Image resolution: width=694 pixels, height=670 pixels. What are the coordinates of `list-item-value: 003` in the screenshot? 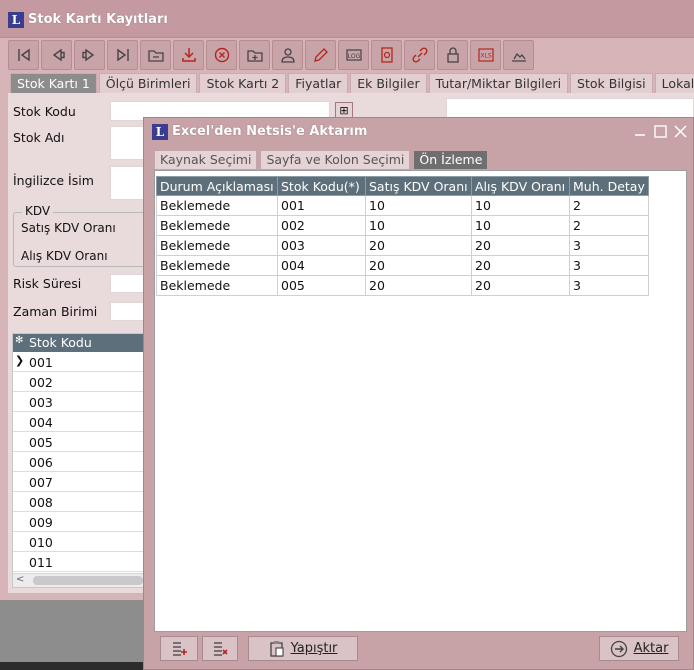 It's located at (41, 402).